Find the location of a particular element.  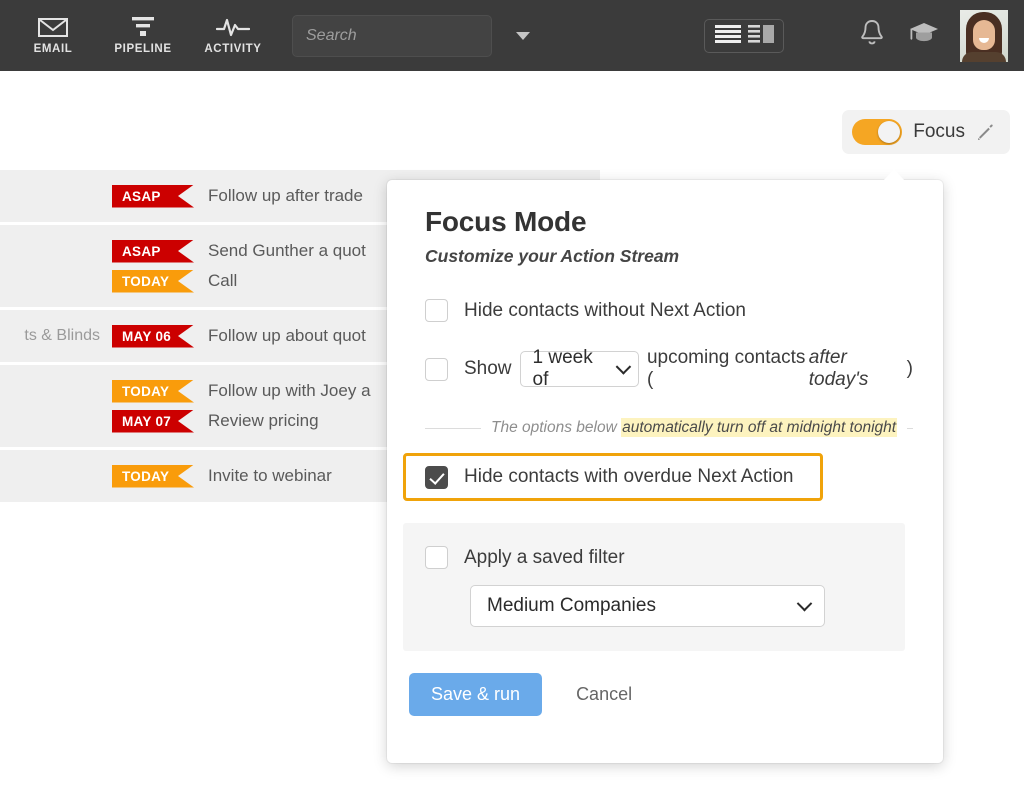

search-box is located at coordinates (411, 35).